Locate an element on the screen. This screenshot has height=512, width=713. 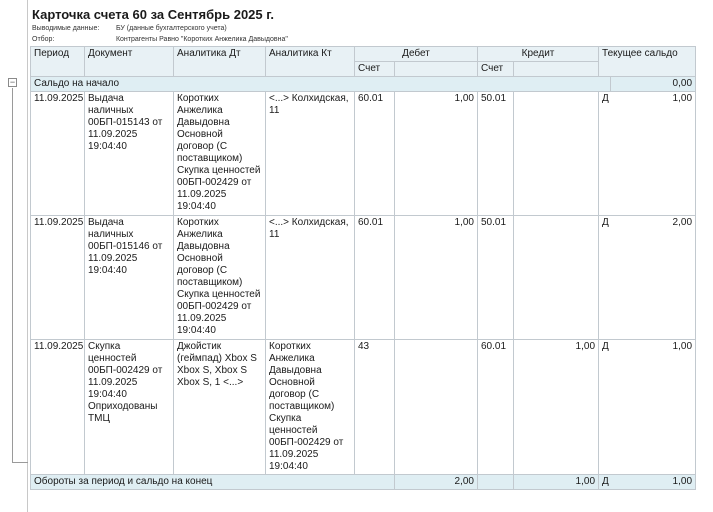
totals-label: Обороты за период и сальдо на конец is located at coordinates (212, 482).